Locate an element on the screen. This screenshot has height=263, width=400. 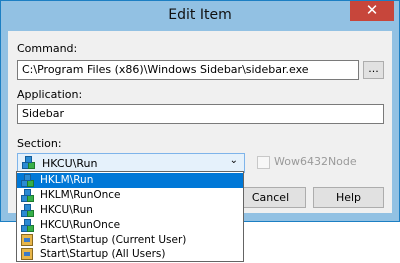
close-icon: ✕ is located at coordinates (372, 10).